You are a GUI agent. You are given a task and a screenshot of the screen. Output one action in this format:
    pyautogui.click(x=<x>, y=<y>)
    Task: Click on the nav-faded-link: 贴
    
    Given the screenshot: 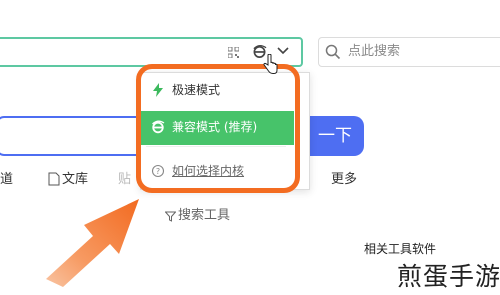 What is the action you would take?
    pyautogui.click(x=124, y=180)
    